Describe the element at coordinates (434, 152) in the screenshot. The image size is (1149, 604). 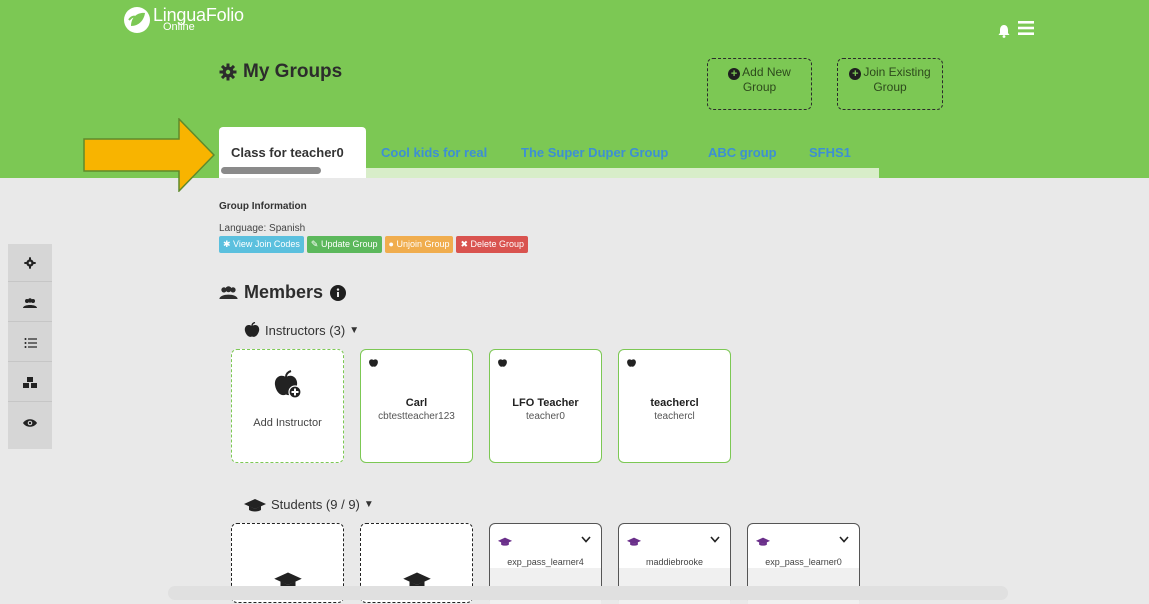
I see `tab-cool-kids-for-real: Cool kids for real` at that location.